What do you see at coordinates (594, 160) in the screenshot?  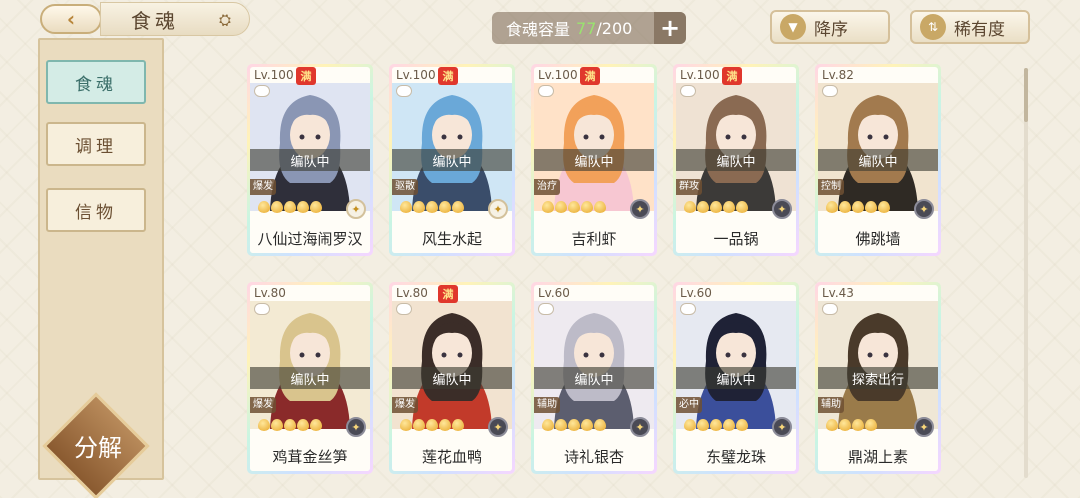 I see `food-soul-card: Lv.100 满 编队中 治疗 ✦ 吉利虾` at bounding box center [594, 160].